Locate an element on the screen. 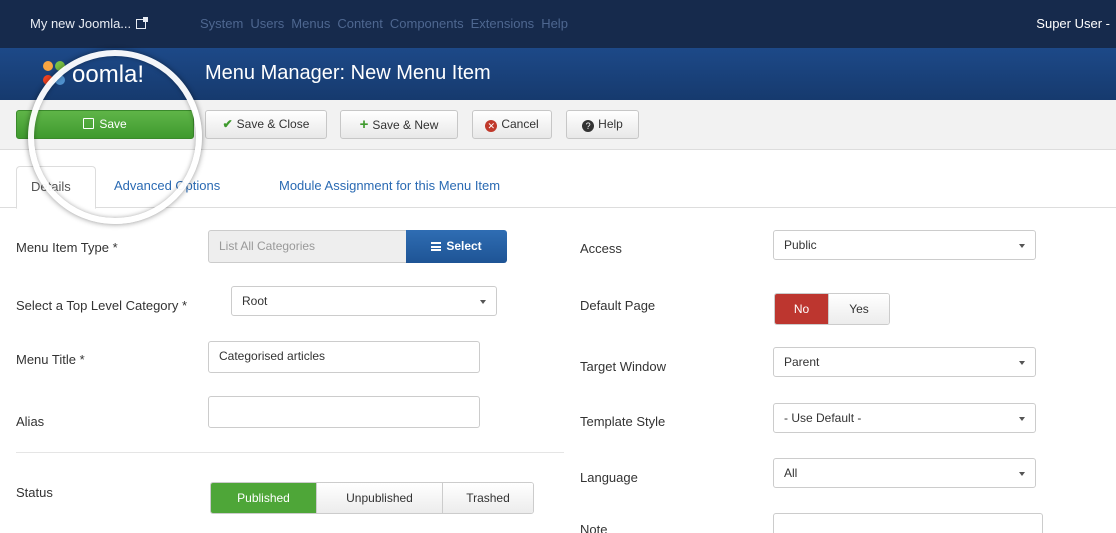 The image size is (1116, 533). menu-help: Help is located at coordinates (554, 23).